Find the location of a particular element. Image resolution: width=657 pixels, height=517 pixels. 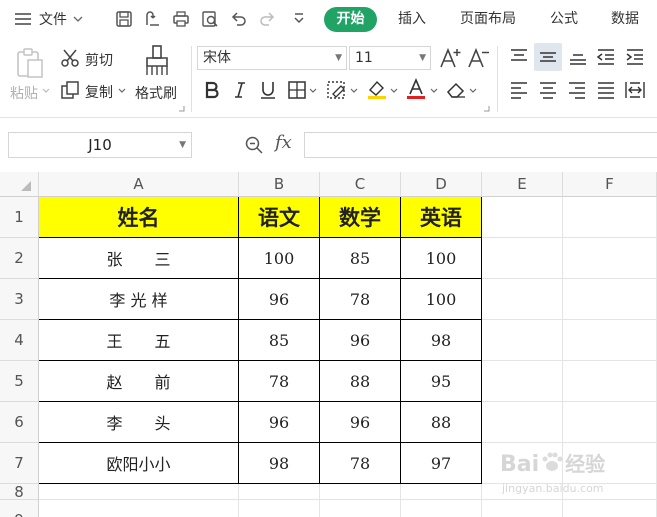

cell-e1 is located at coordinates (522, 217).